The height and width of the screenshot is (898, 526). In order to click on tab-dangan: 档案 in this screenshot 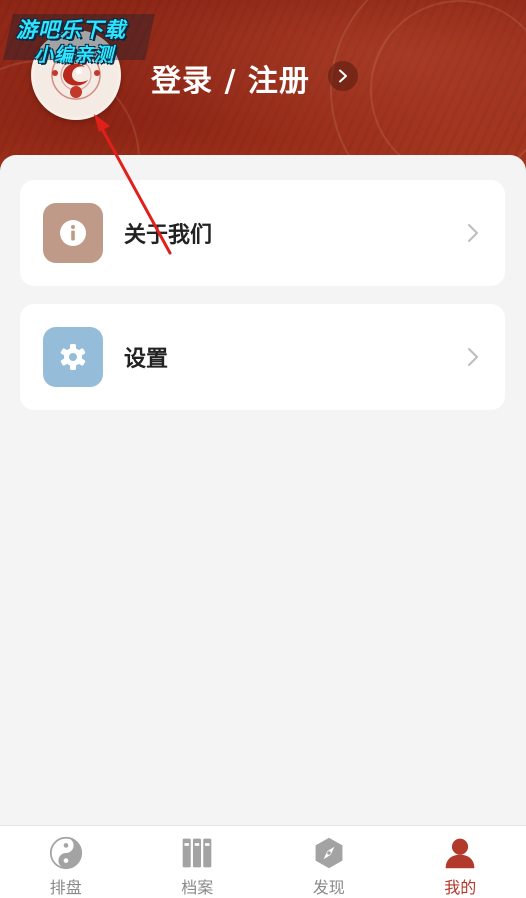, I will do `click(198, 862)`.